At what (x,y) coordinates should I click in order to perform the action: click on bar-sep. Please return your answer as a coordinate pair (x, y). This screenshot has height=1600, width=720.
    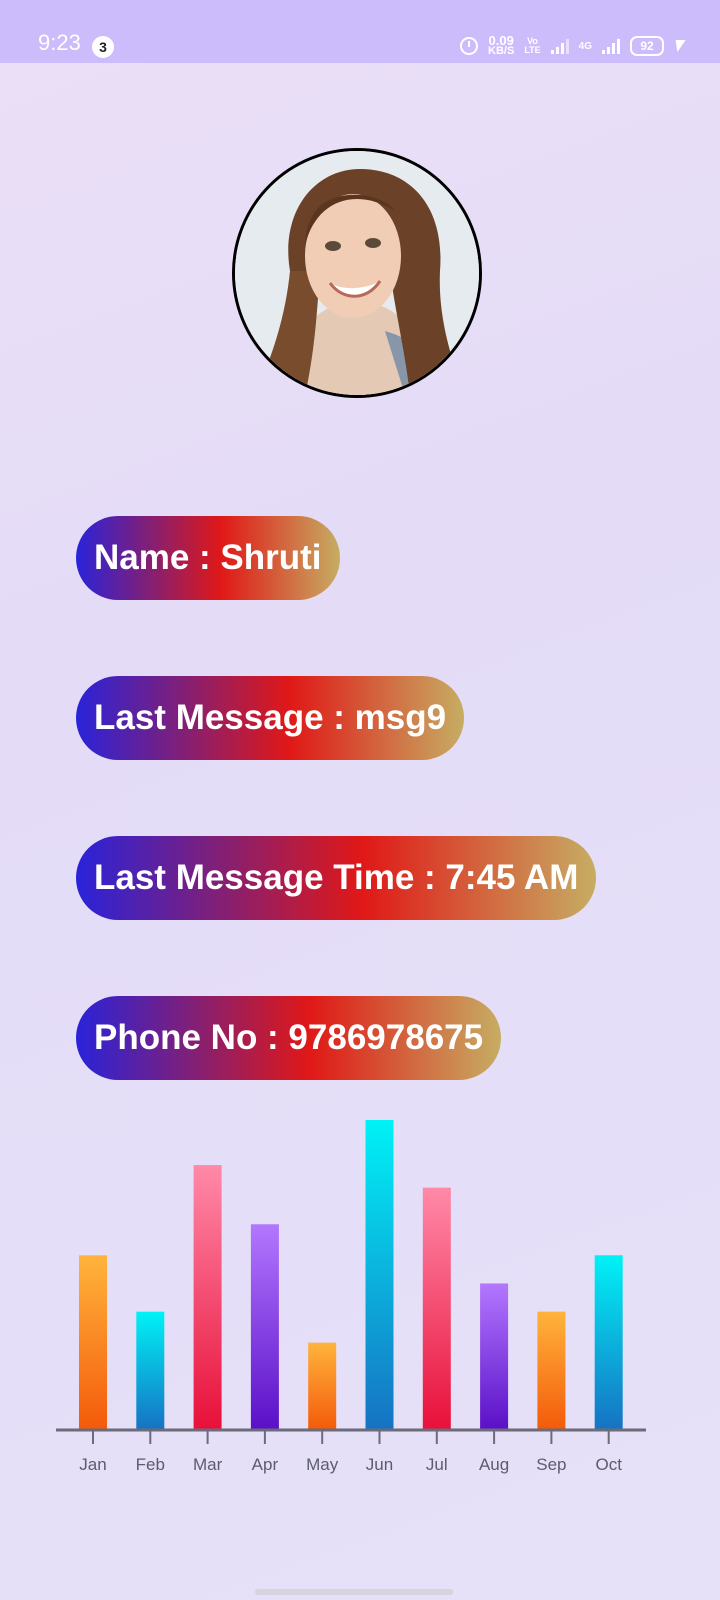
    Looking at the image, I should click on (551, 1370).